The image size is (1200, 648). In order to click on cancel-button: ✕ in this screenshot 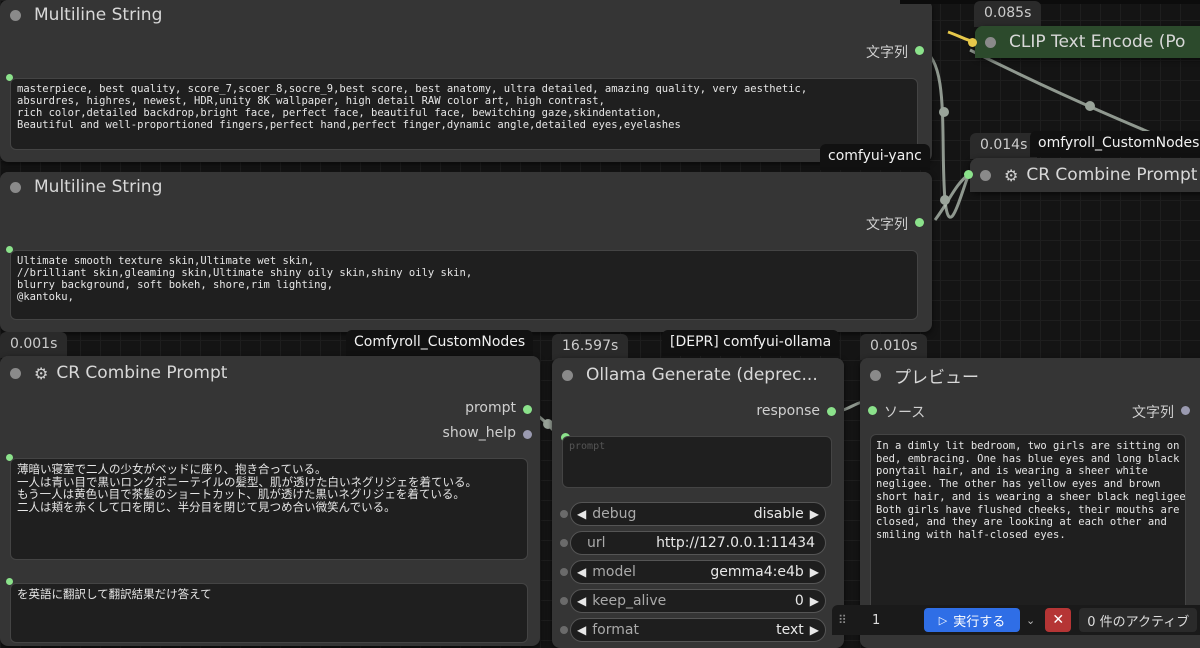, I will do `click(1058, 620)`.